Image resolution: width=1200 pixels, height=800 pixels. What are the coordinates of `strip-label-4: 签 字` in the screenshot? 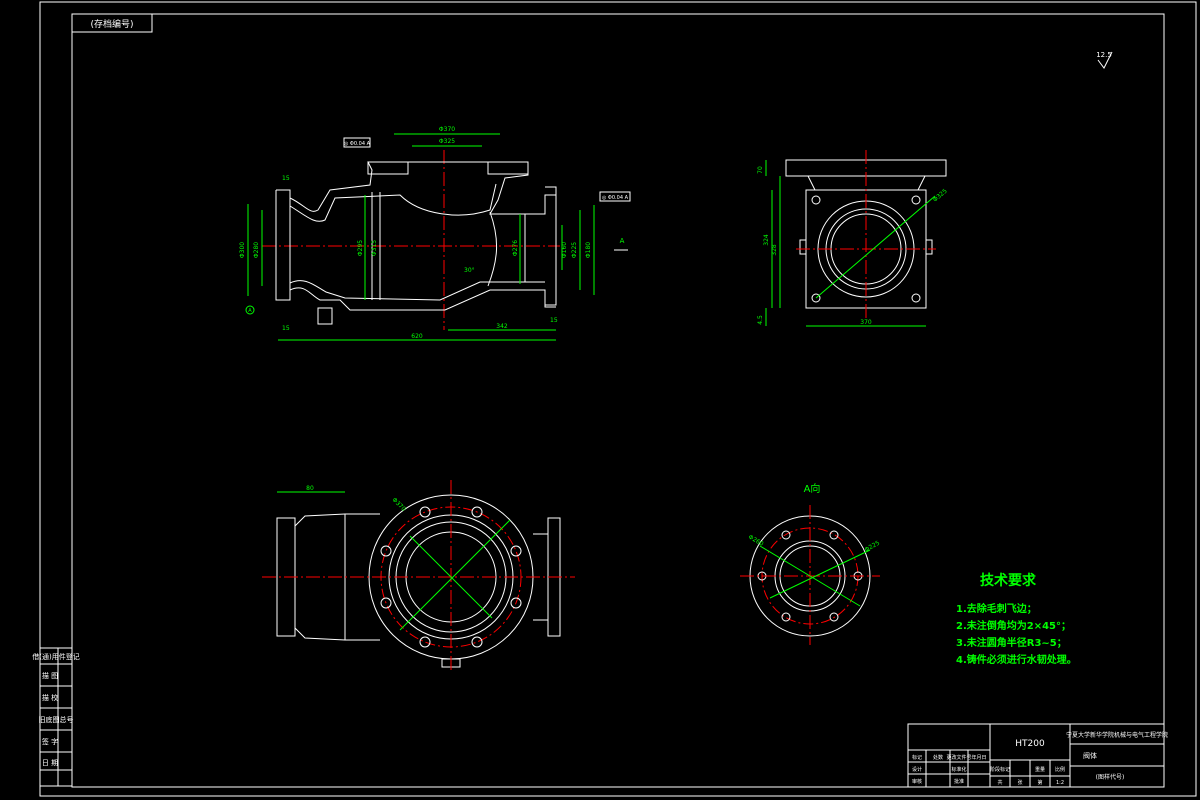 It's located at (50, 741).